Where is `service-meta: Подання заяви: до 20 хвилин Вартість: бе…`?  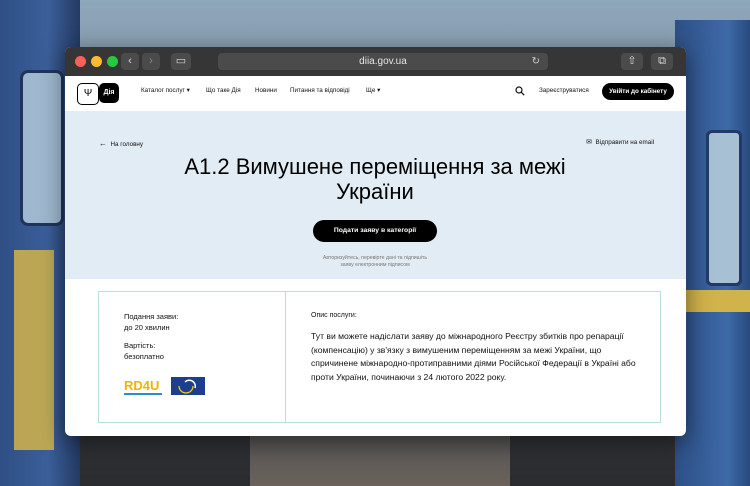 service-meta: Подання заяви: до 20 хвилин Вартість: бе… is located at coordinates (192, 357).